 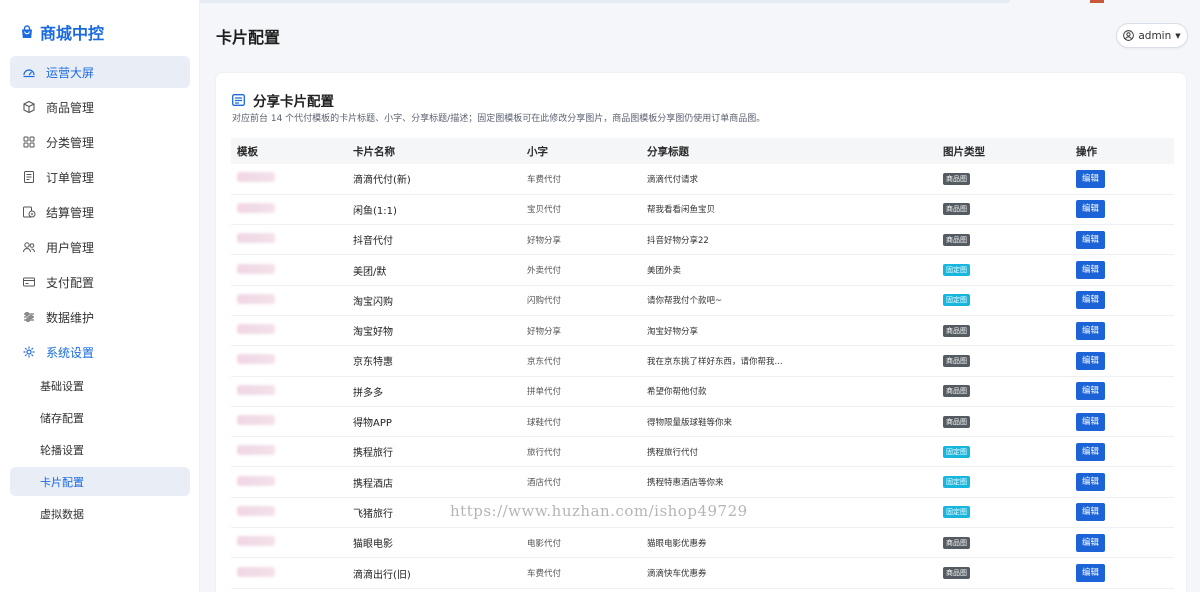 What do you see at coordinates (1155, 35) in the screenshot?
I see `user-name: admin` at bounding box center [1155, 35].